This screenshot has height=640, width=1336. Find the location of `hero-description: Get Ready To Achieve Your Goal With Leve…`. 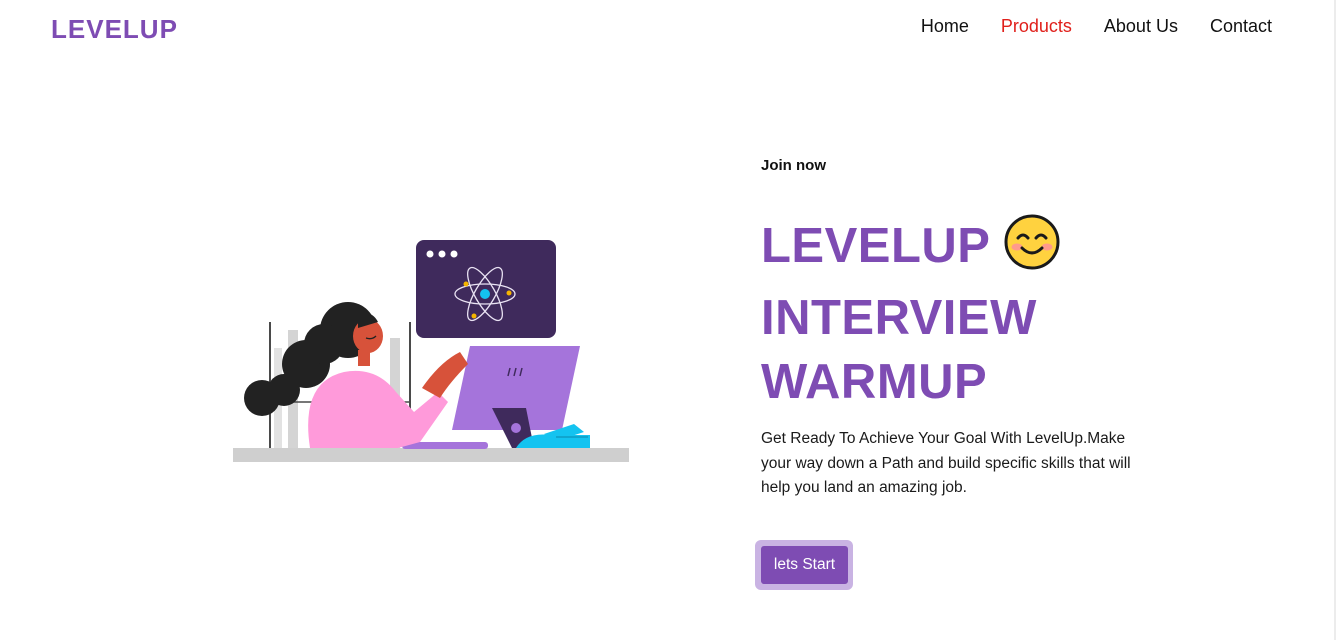

hero-description: Get Ready To Achieve Your Goal With Leve… is located at coordinates (946, 463).